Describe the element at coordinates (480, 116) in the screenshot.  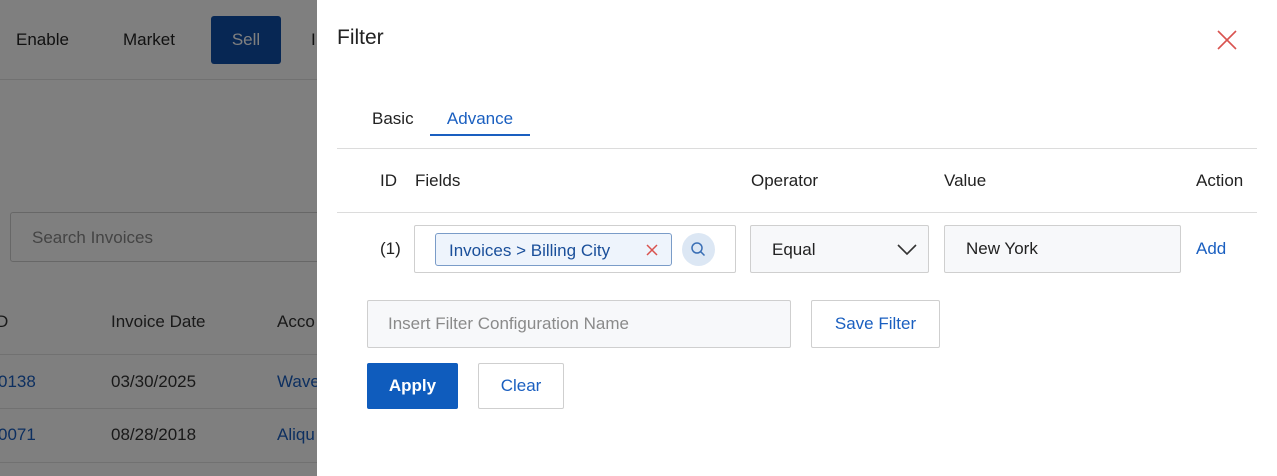
I see `tab-advance: Advance` at that location.